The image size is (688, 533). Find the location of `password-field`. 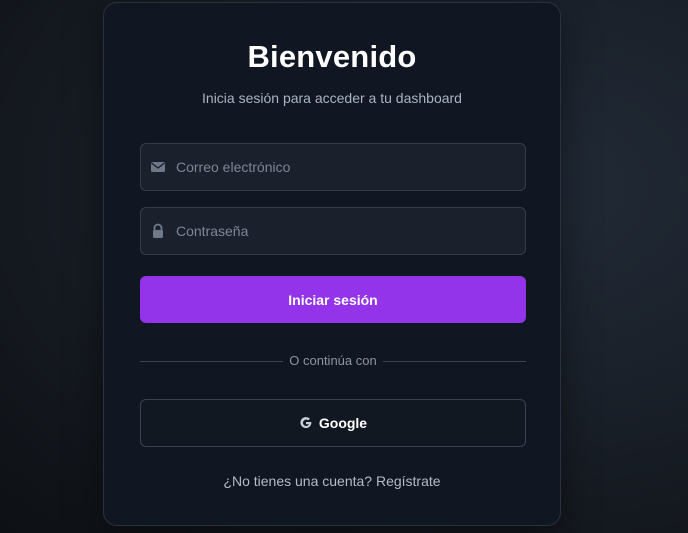

password-field is located at coordinates (333, 231).